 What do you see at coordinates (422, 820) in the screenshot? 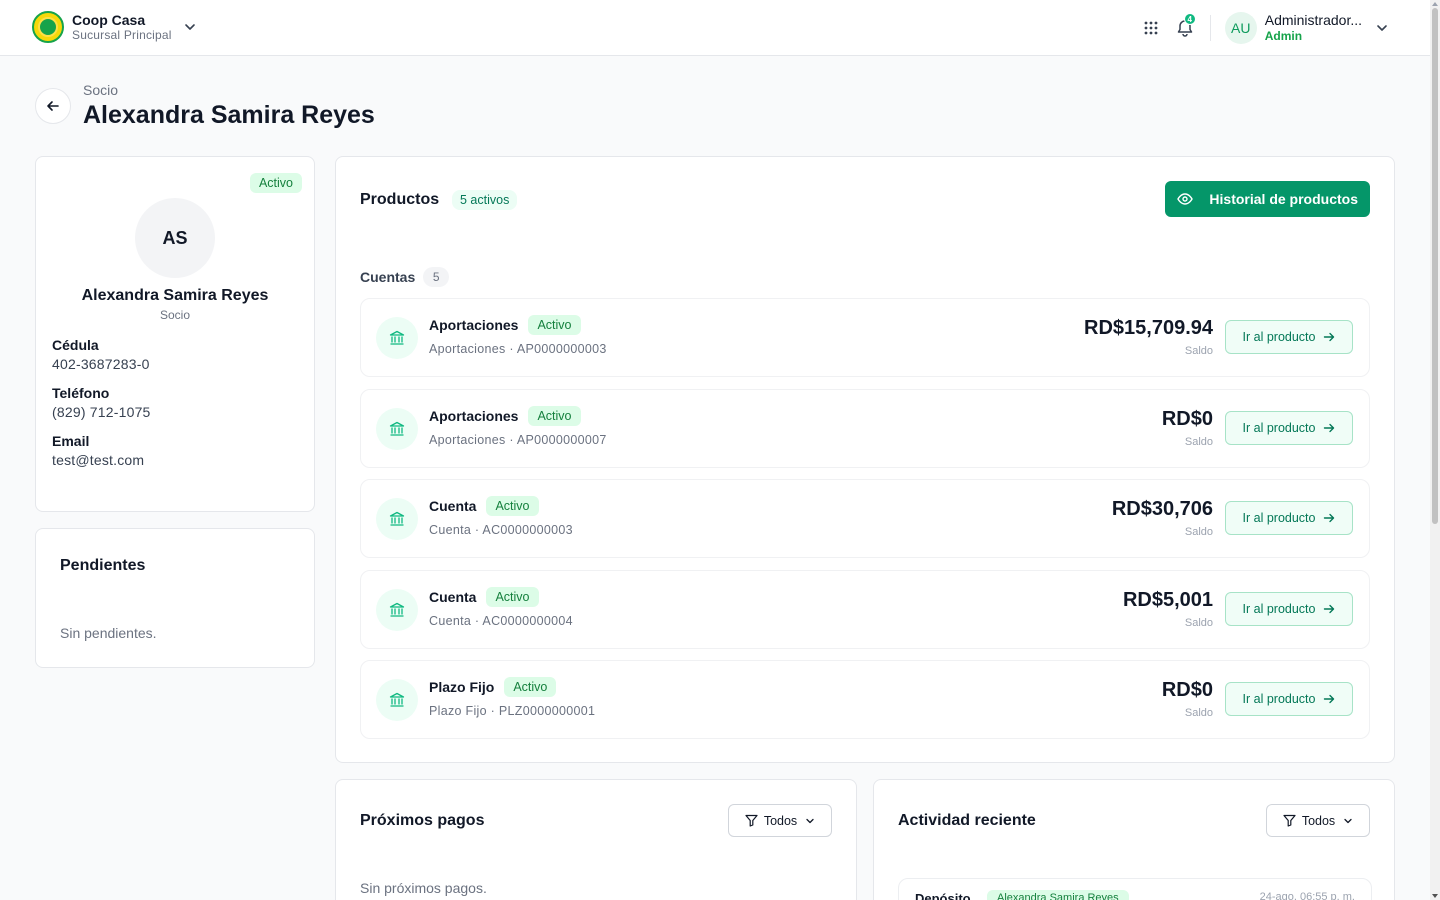
I see `upcoming-payments-title: Próximos pagos` at bounding box center [422, 820].